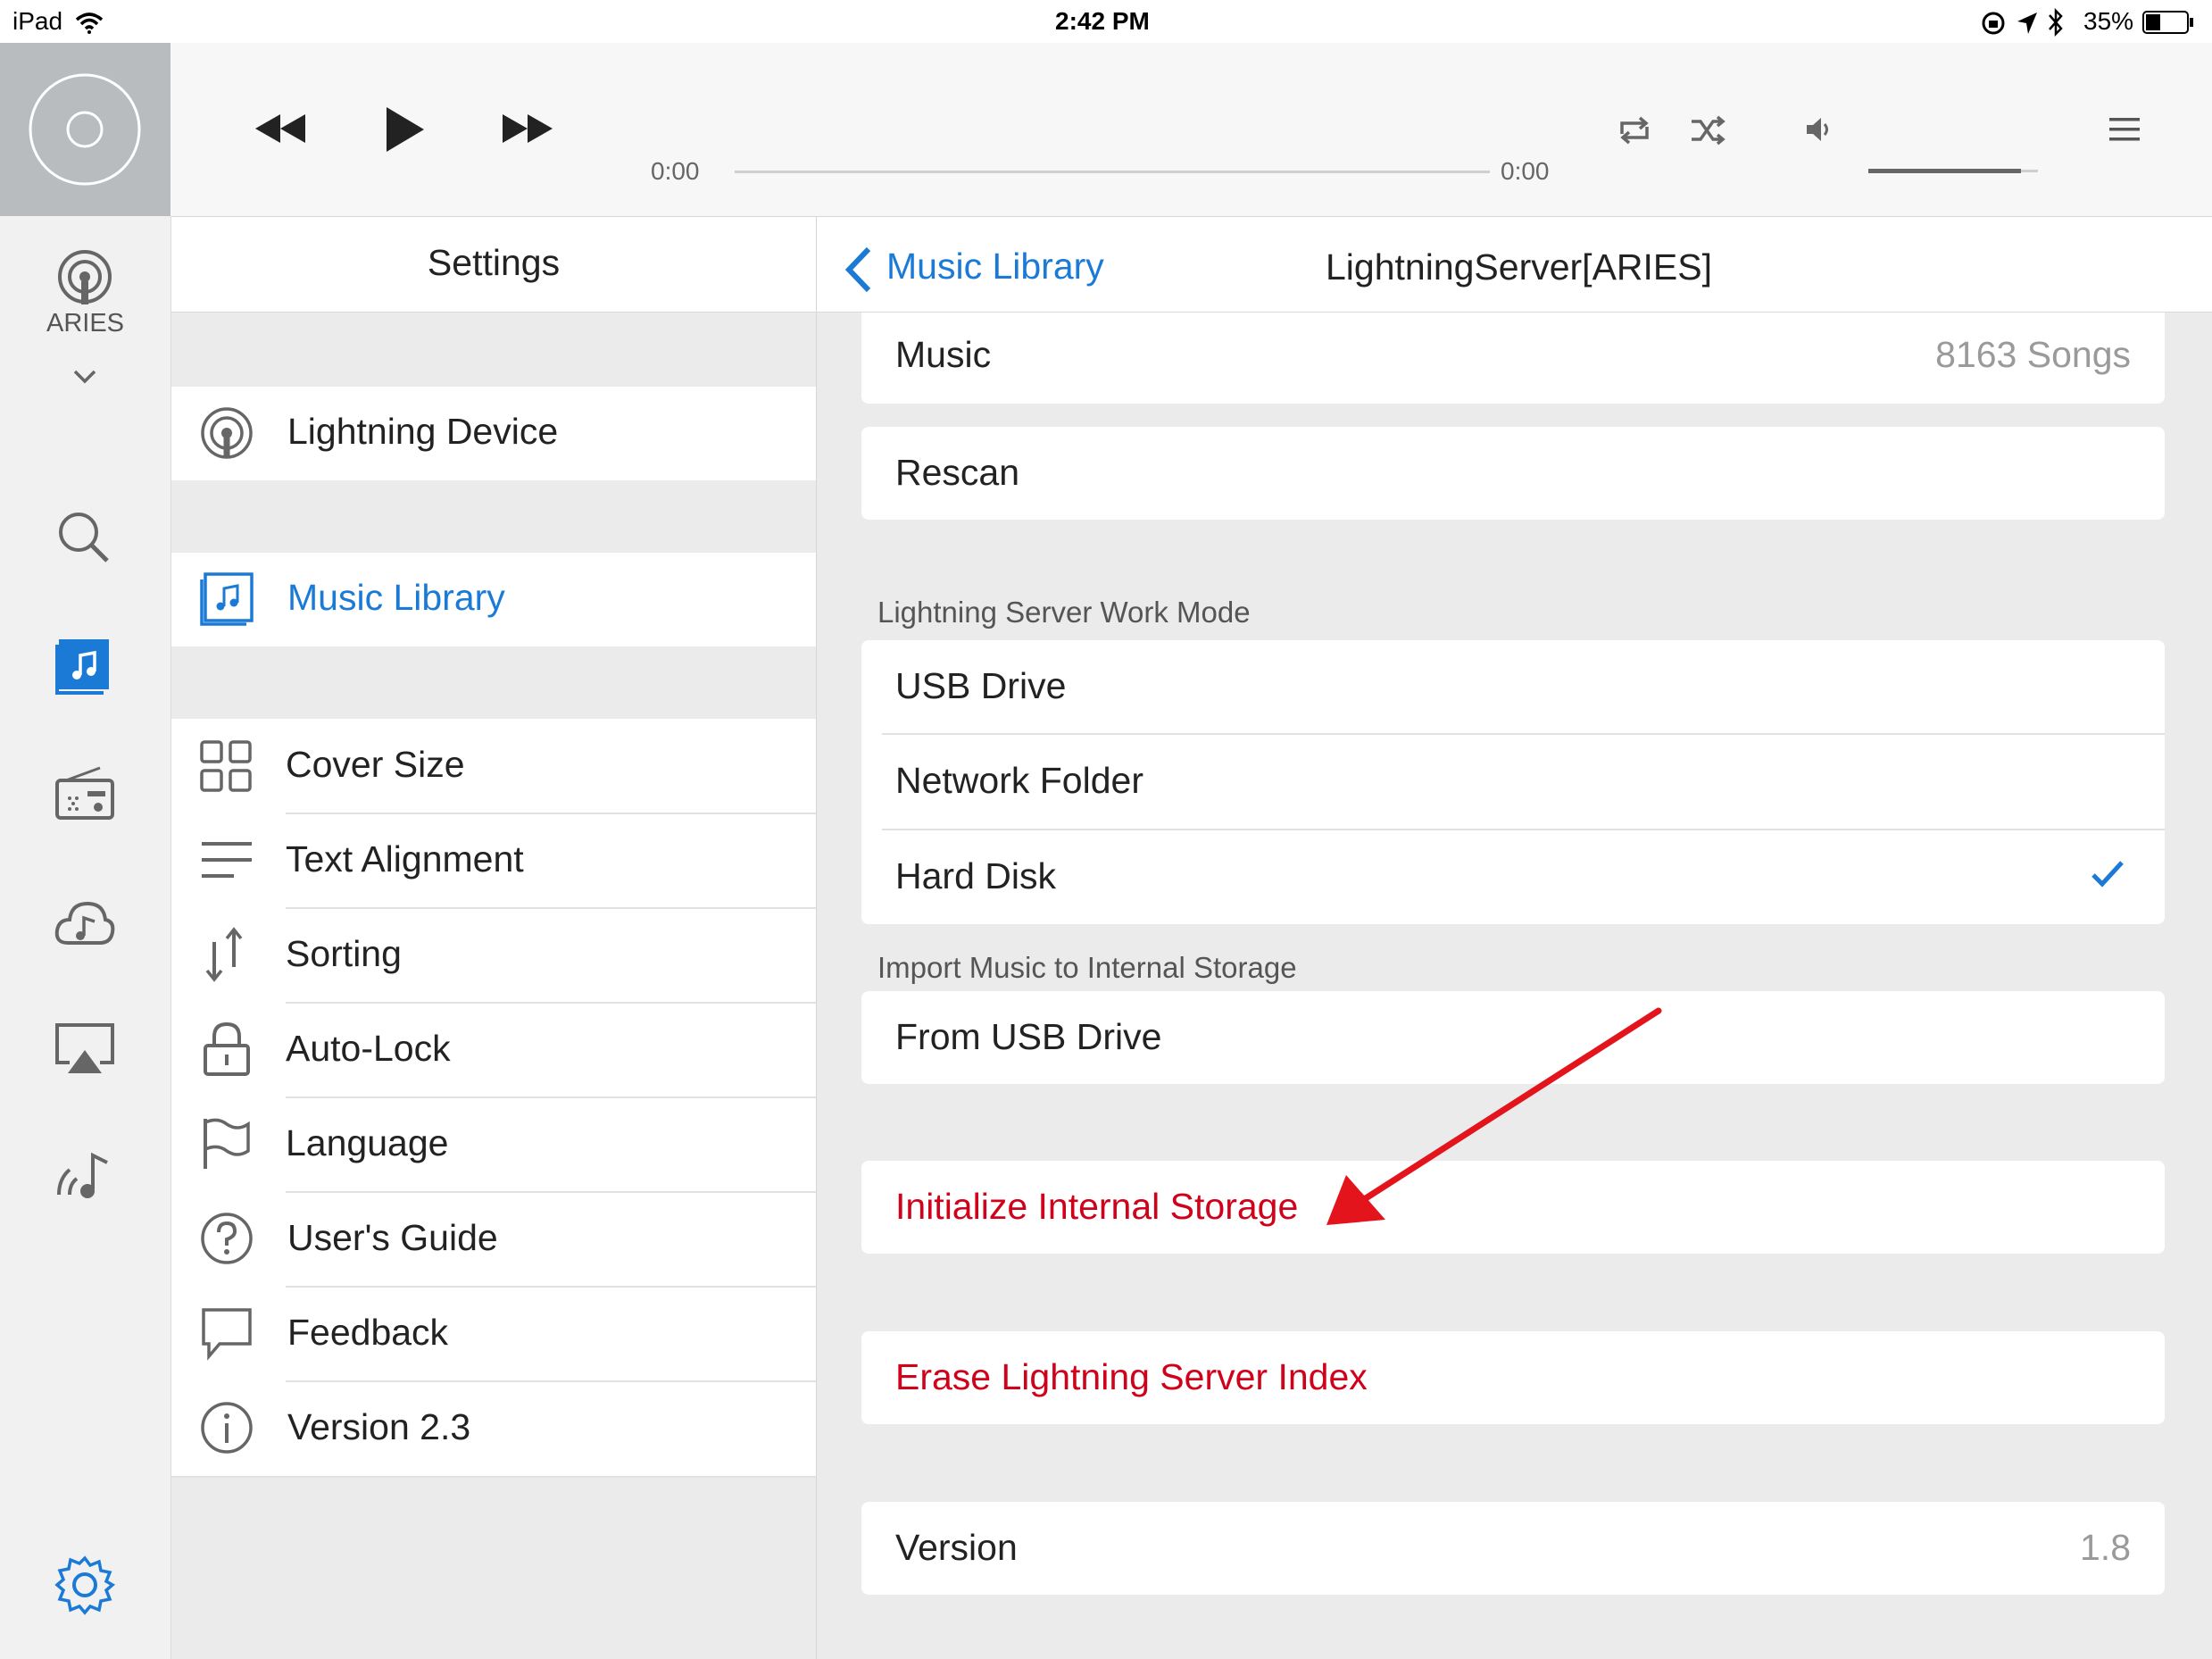 Image resolution: width=2212 pixels, height=1659 pixels. Describe the element at coordinates (227, 860) in the screenshot. I see `align-icon` at that location.